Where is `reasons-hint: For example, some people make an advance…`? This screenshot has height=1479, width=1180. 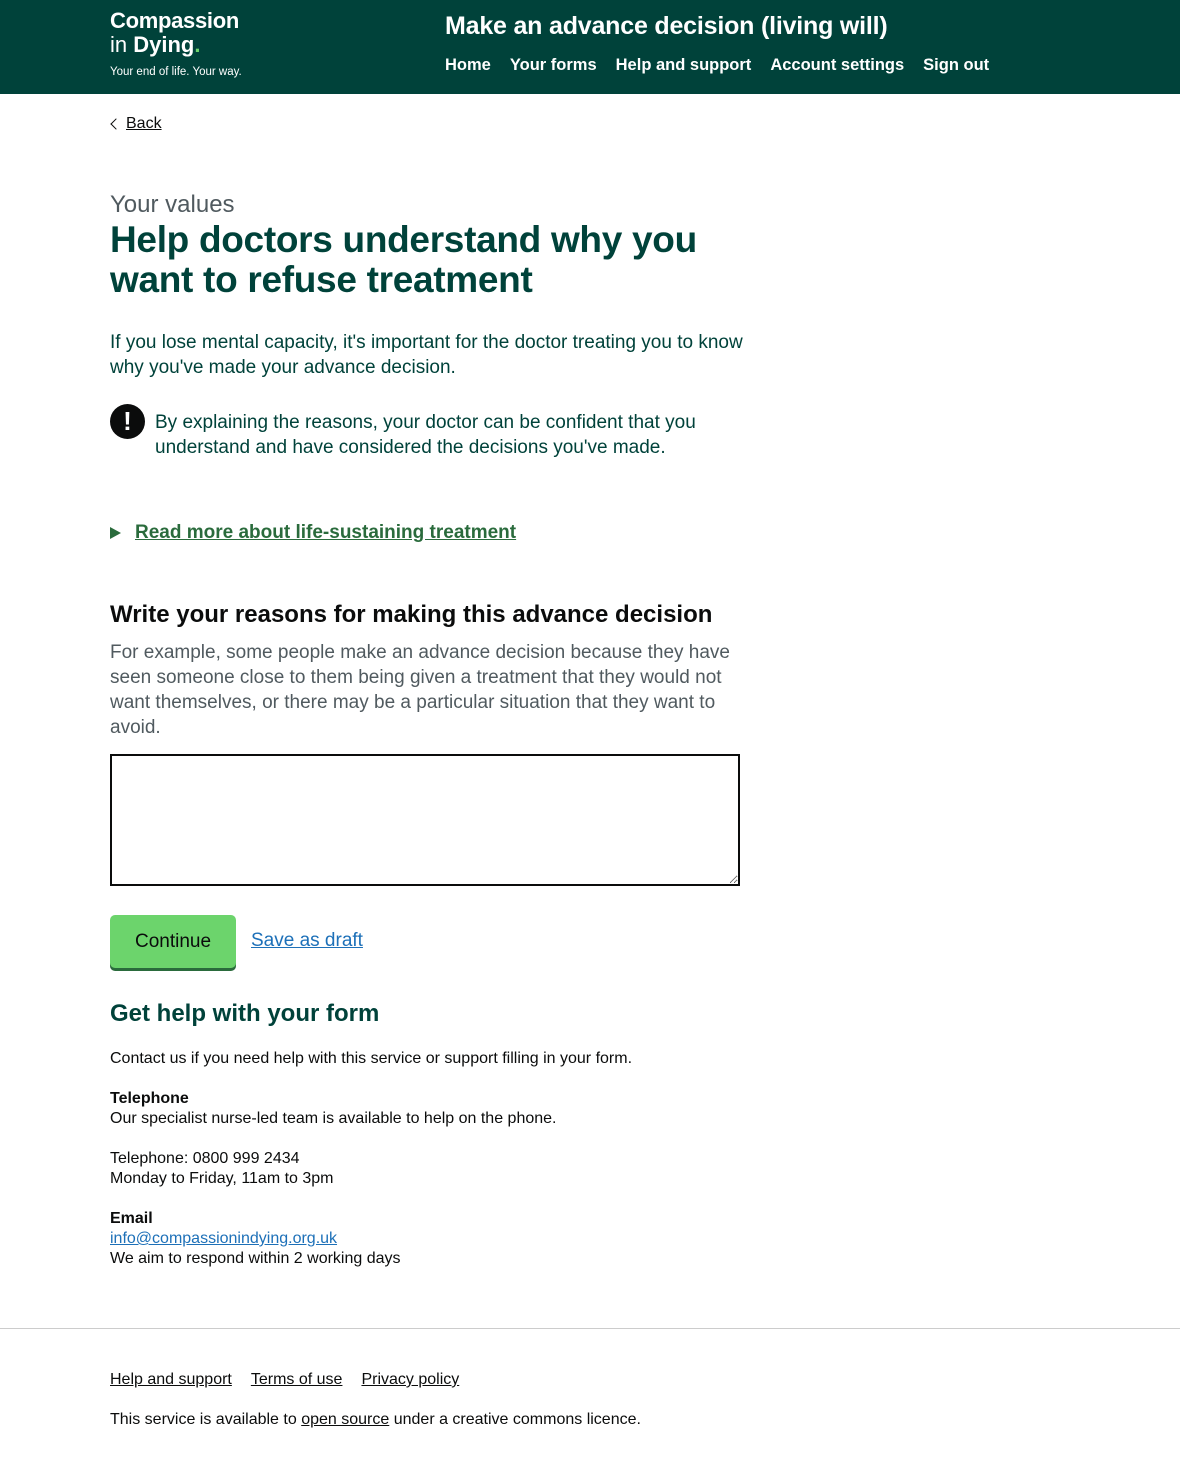
reasons-hint: For example, some people make an advance… is located at coordinates (420, 690).